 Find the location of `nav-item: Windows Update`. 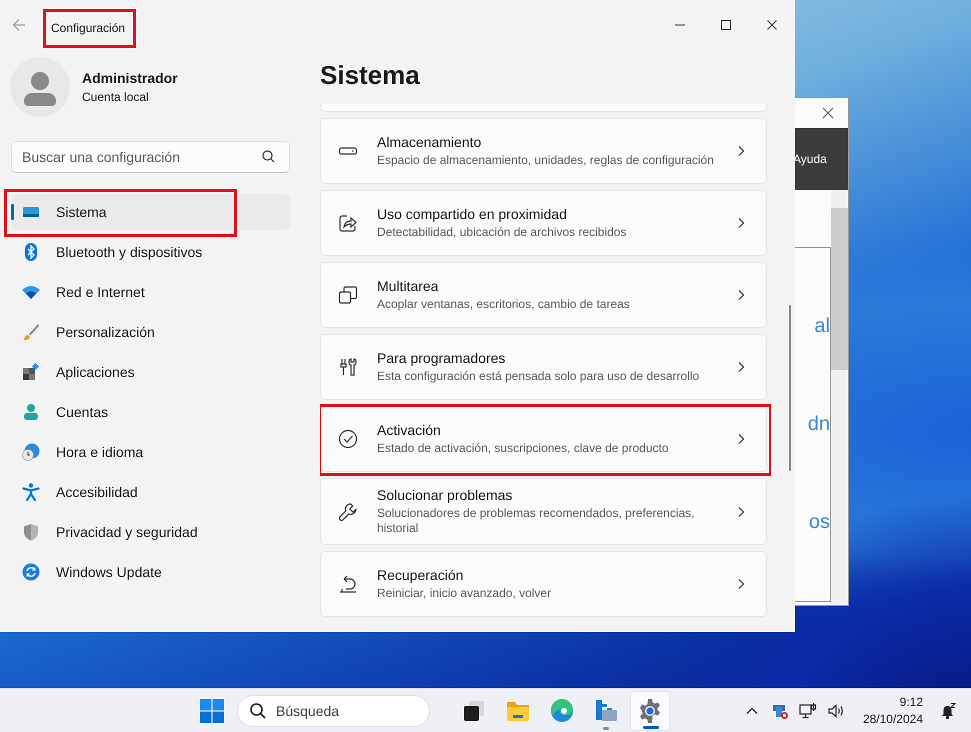

nav-item: Windows Update is located at coordinates (150, 572).